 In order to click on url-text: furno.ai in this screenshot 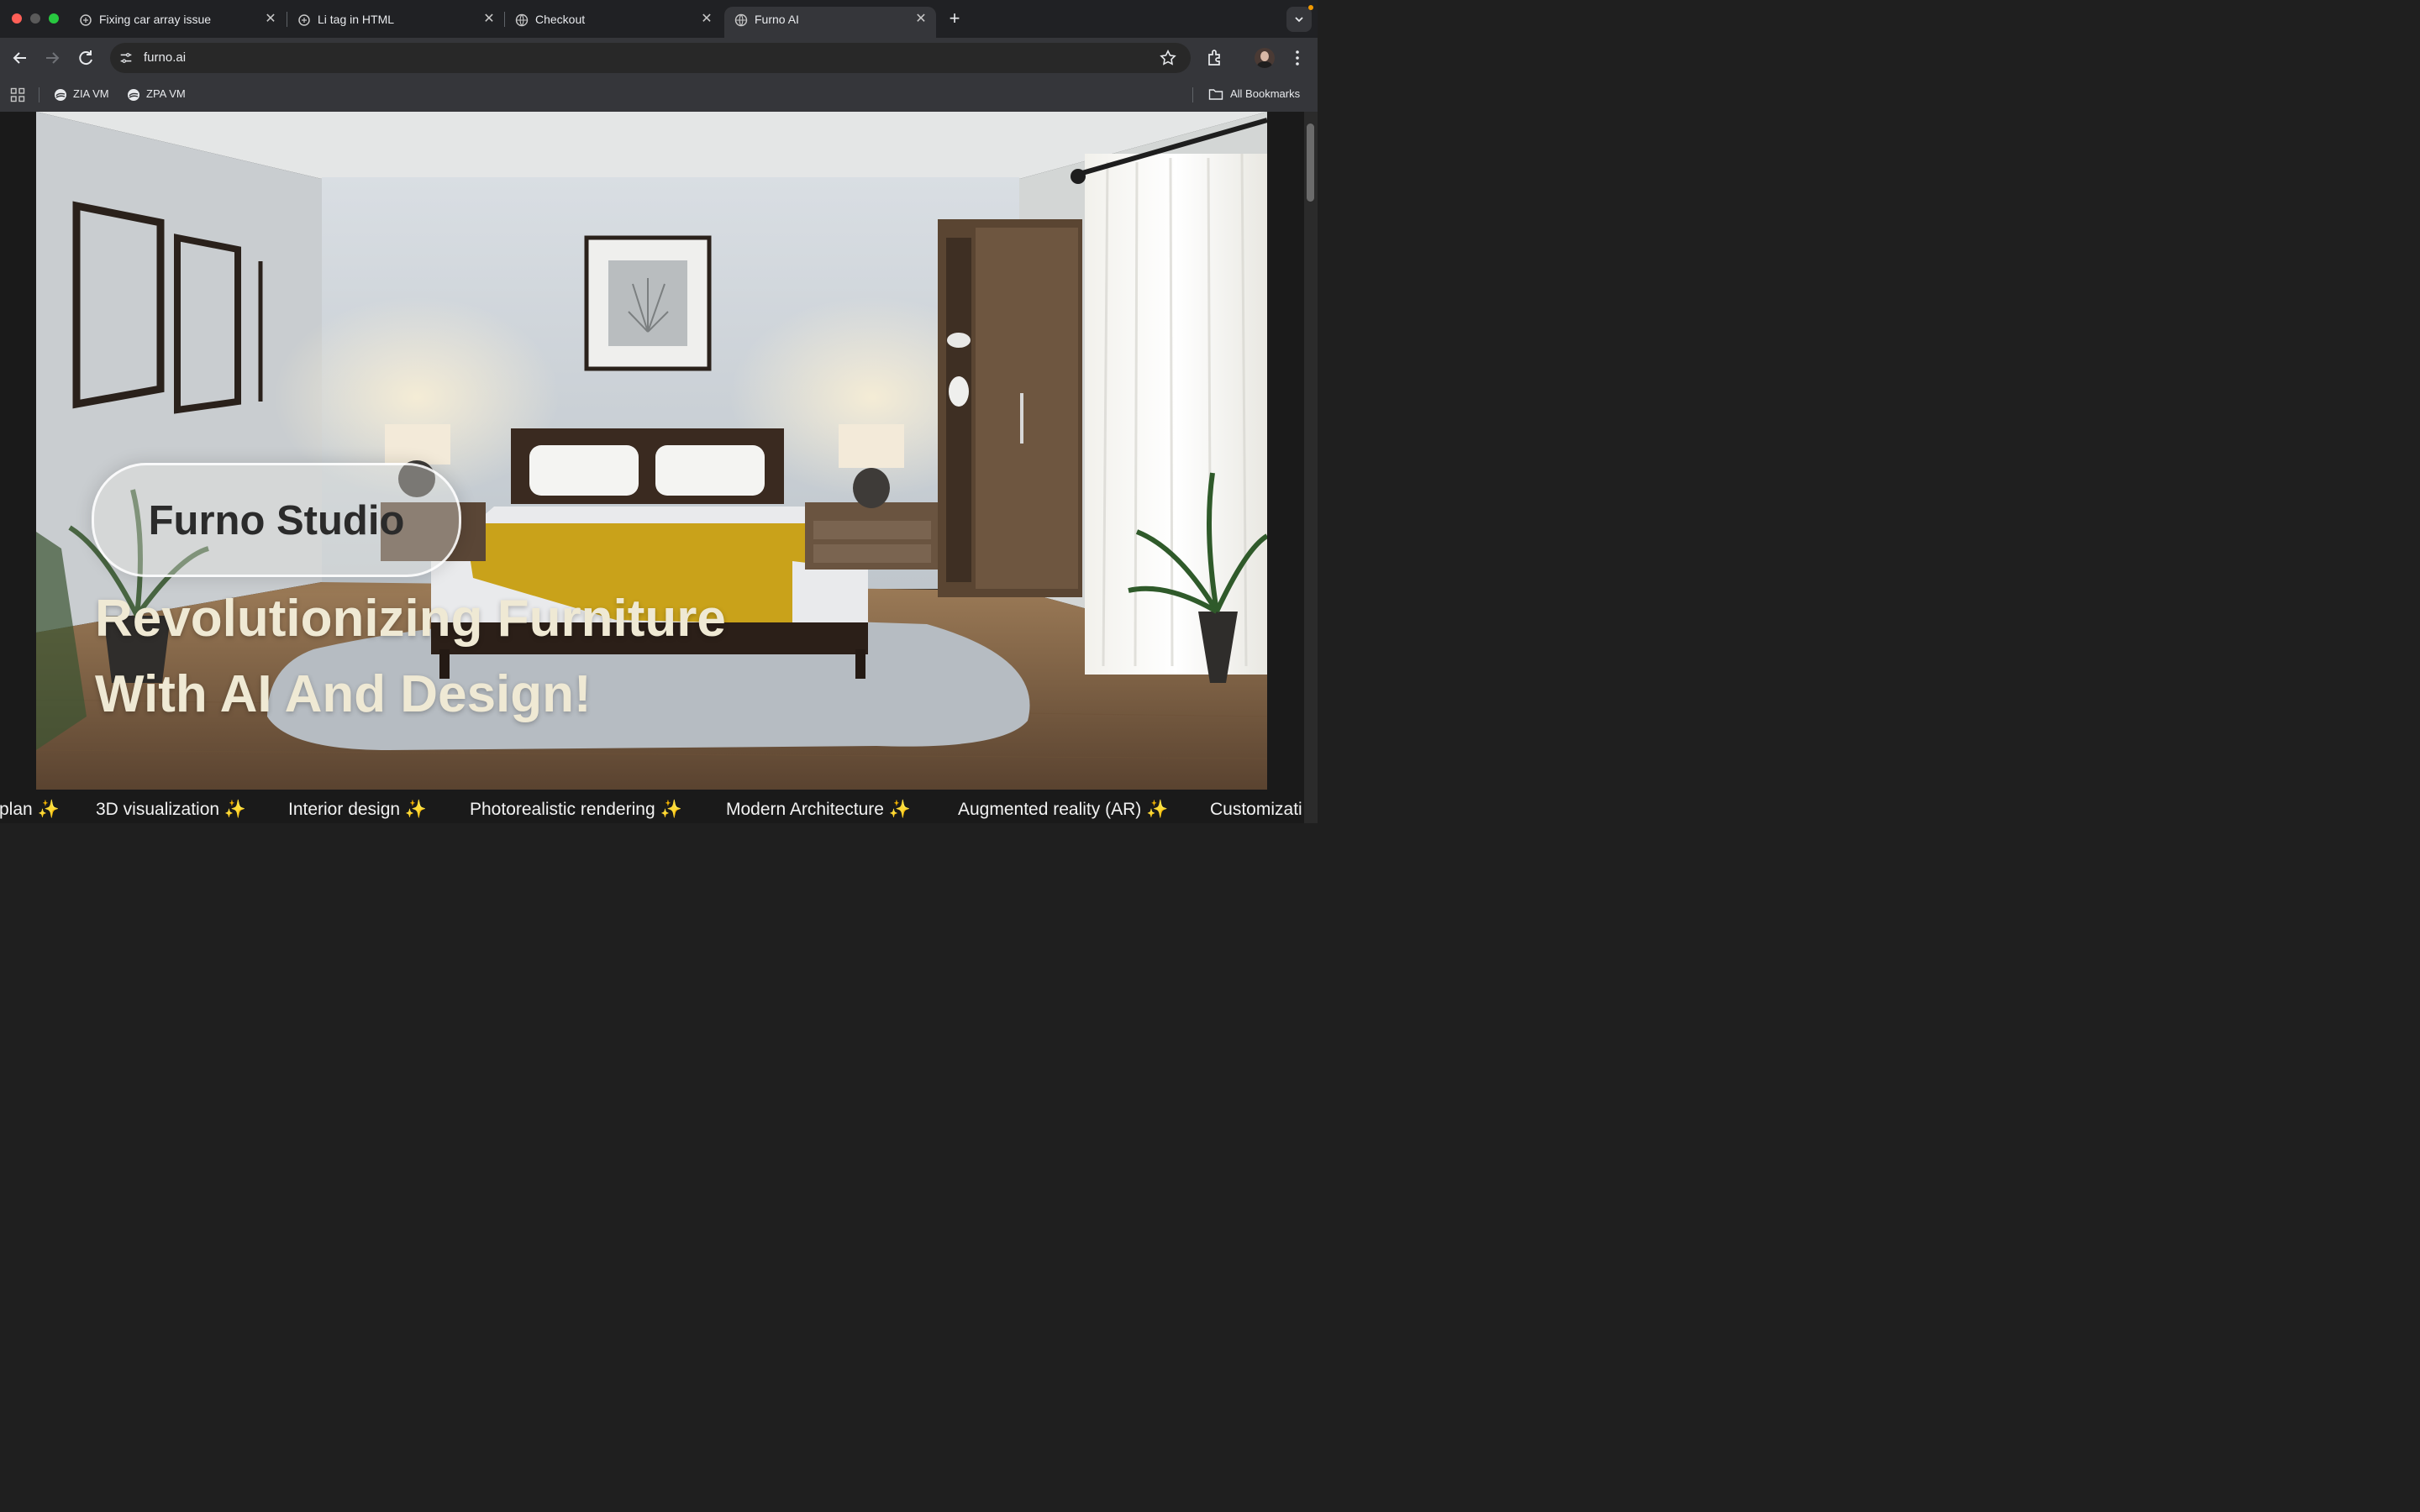, I will do `click(165, 57)`.